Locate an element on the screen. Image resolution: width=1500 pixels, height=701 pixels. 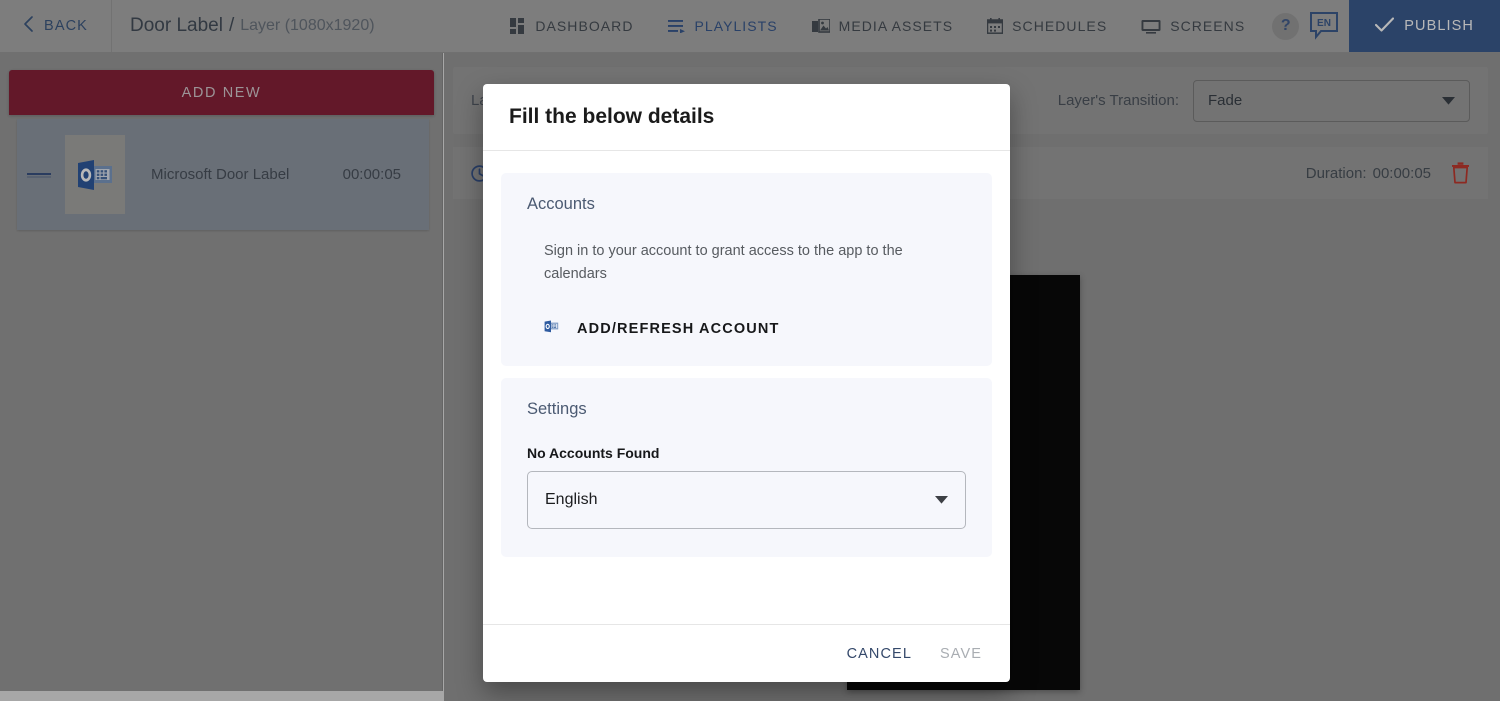
dialog-footer: CANCEL SAVE is located at coordinates (746, 653).